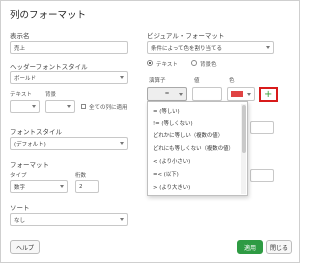 Image resolution: width=320 pixels, height=263 pixels. What do you see at coordinates (51, 95) in the screenshot?
I see `background-color-label: 背景` at bounding box center [51, 95].